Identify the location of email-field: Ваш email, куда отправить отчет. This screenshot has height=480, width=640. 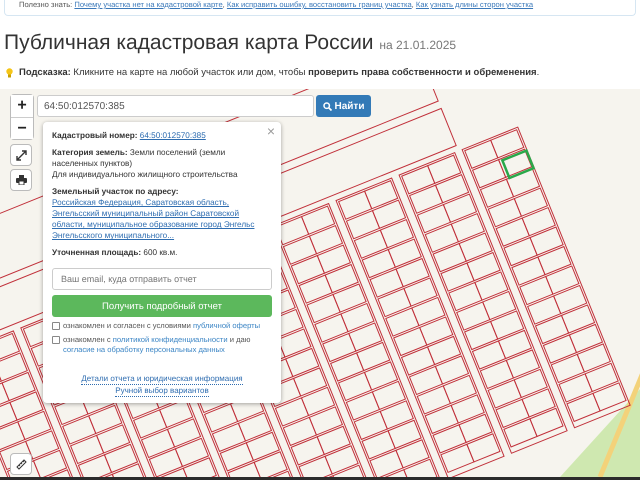
(162, 279).